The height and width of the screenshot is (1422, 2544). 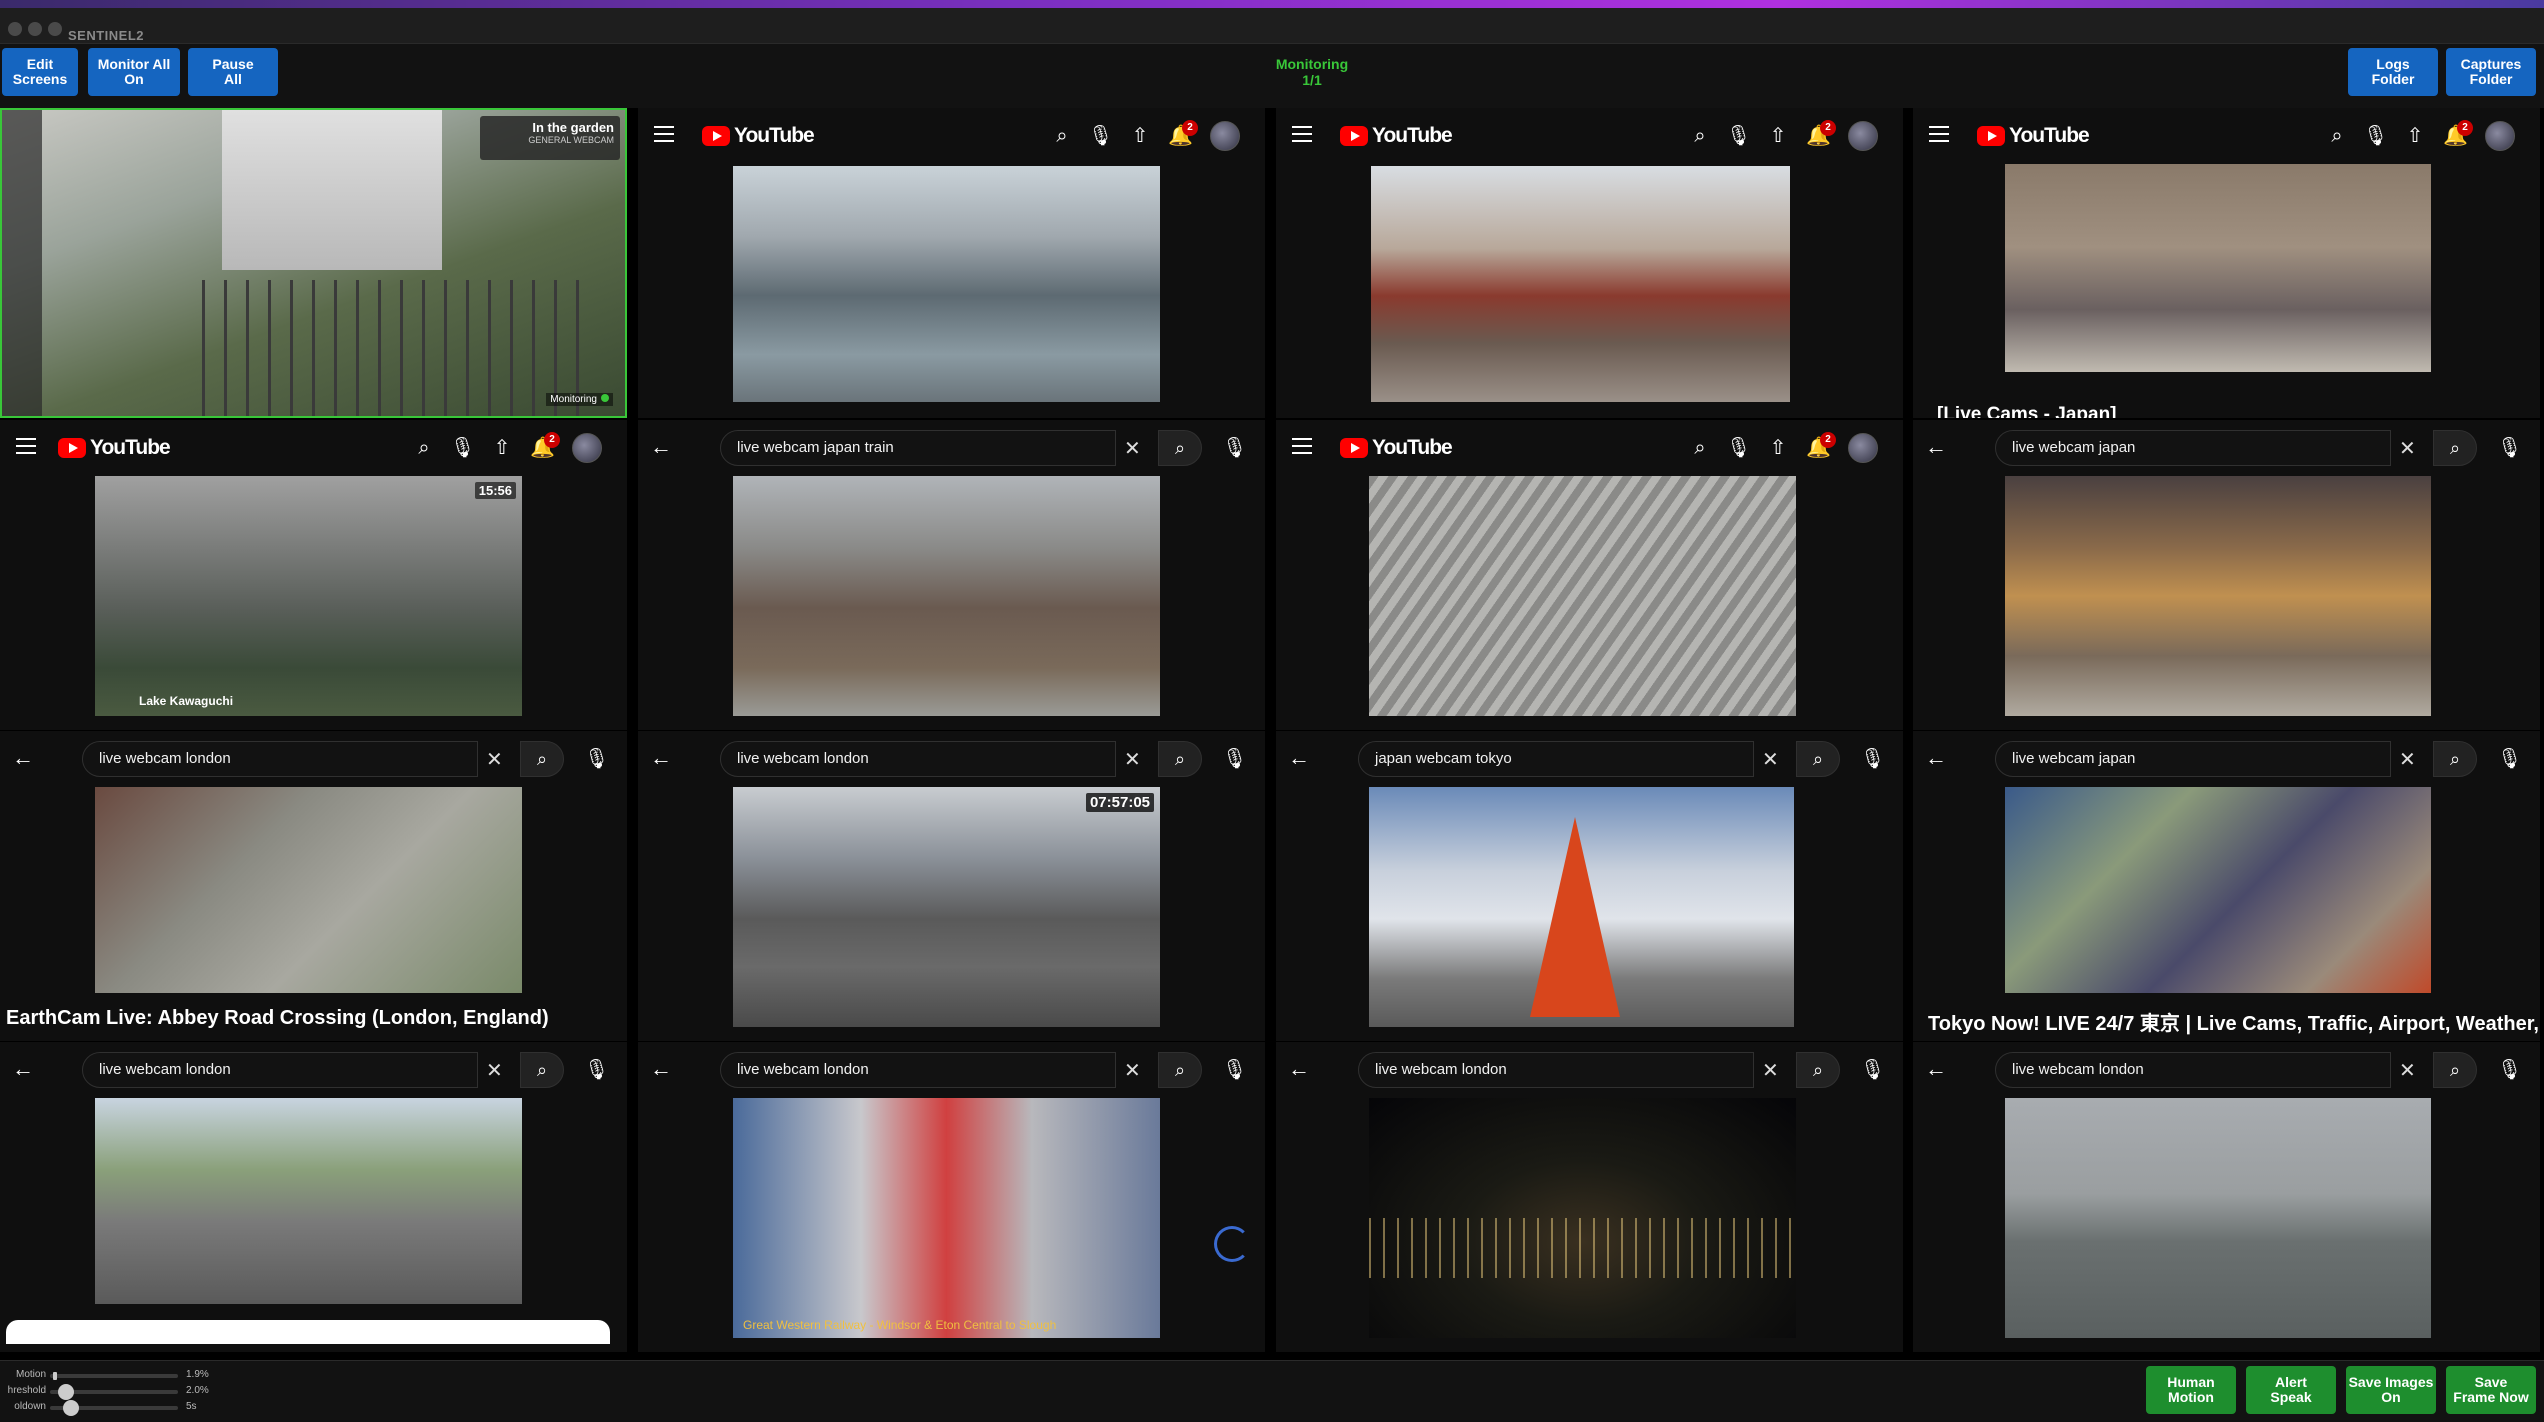 What do you see at coordinates (114, 1392) in the screenshot?
I see `threshold-slider` at bounding box center [114, 1392].